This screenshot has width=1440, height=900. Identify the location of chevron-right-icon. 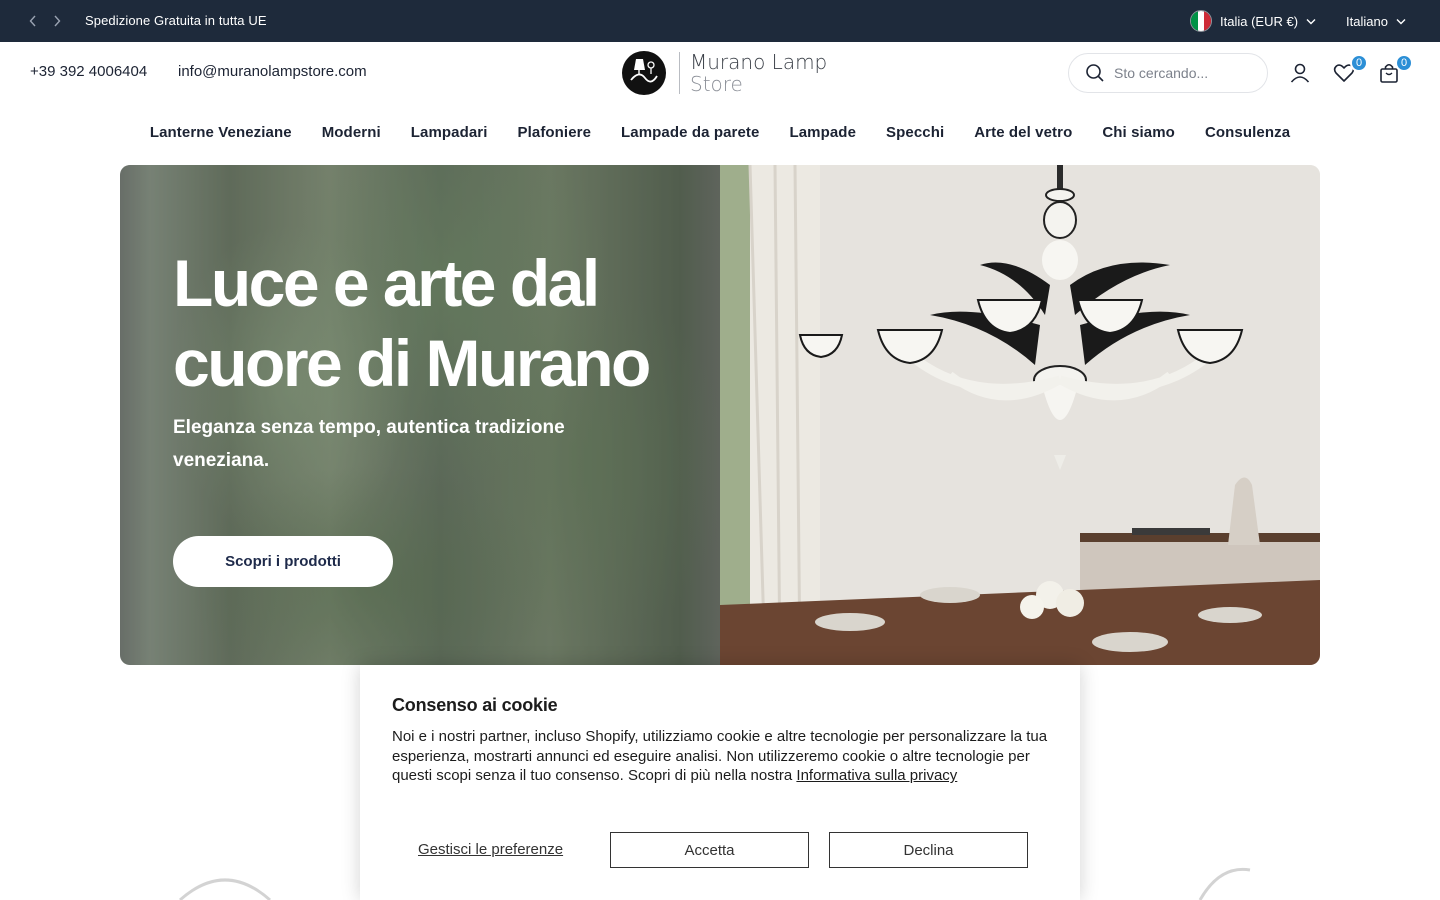
(57, 21).